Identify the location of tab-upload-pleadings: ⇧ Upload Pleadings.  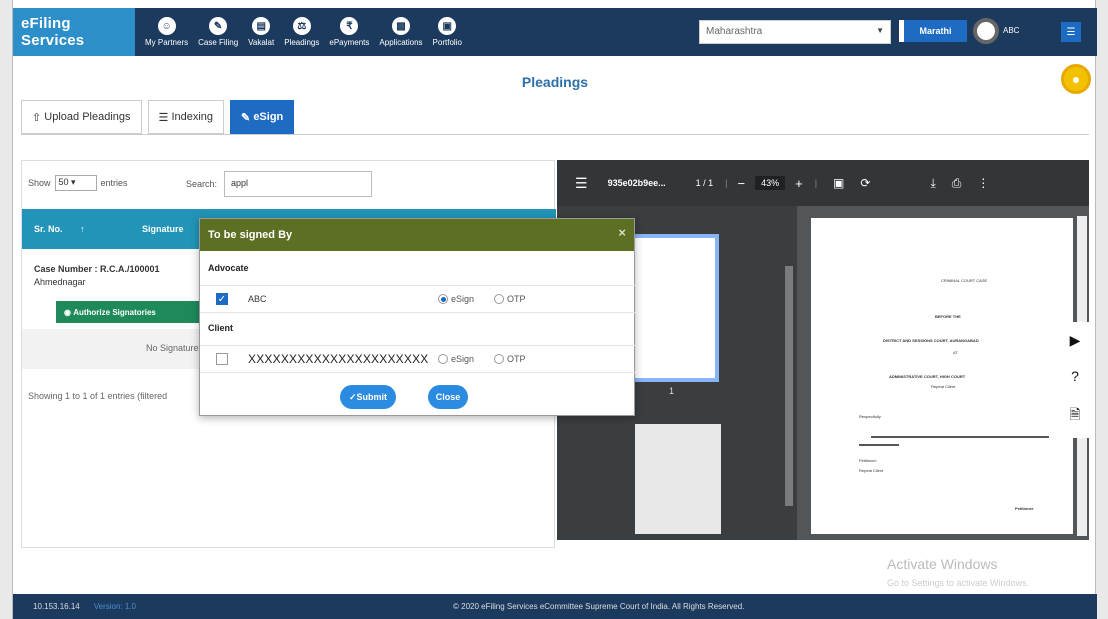
(81, 117).